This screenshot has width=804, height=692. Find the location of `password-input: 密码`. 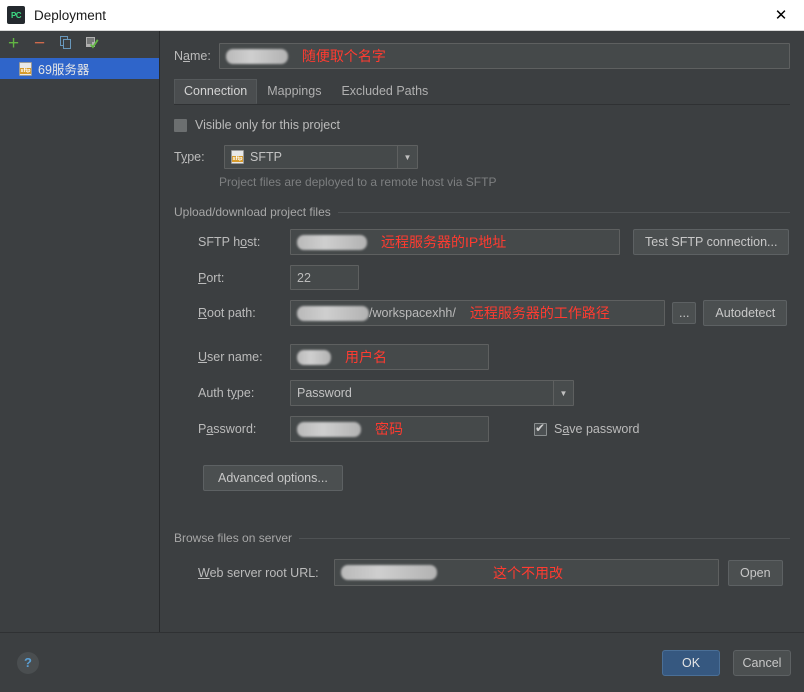

password-input: 密码 is located at coordinates (389, 429).